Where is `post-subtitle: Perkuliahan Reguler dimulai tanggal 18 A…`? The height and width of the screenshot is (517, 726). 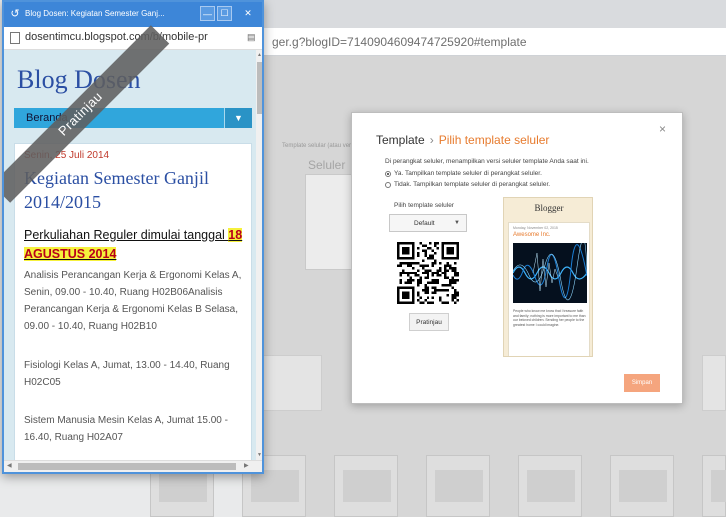
post-subtitle: Perkuliahan Reguler dimulai tanggal 18 A… is located at coordinates (136, 245).